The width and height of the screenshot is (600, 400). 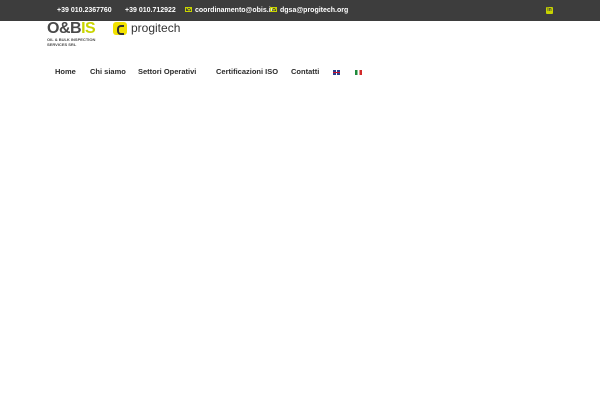 I want to click on email-link-2: dgsa@progitech.org, so click(x=309, y=10).